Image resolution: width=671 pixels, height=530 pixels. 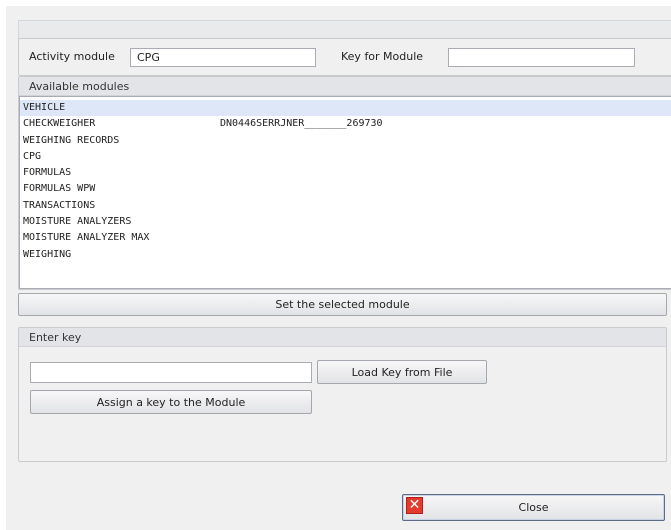 What do you see at coordinates (345, 173) in the screenshot?
I see `module-list-item: FORMULAS` at bounding box center [345, 173].